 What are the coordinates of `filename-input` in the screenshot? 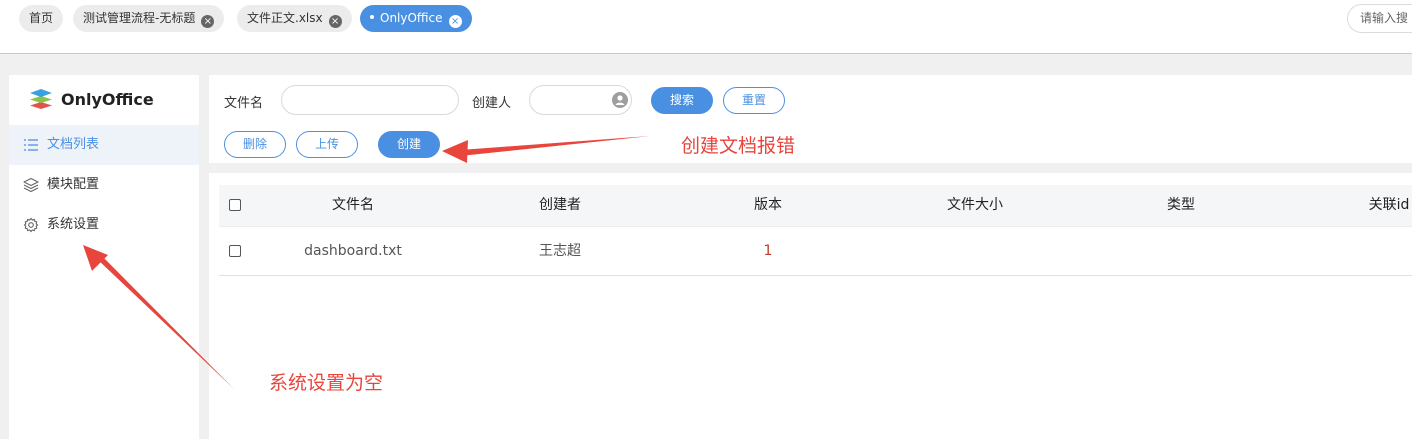 It's located at (370, 100).